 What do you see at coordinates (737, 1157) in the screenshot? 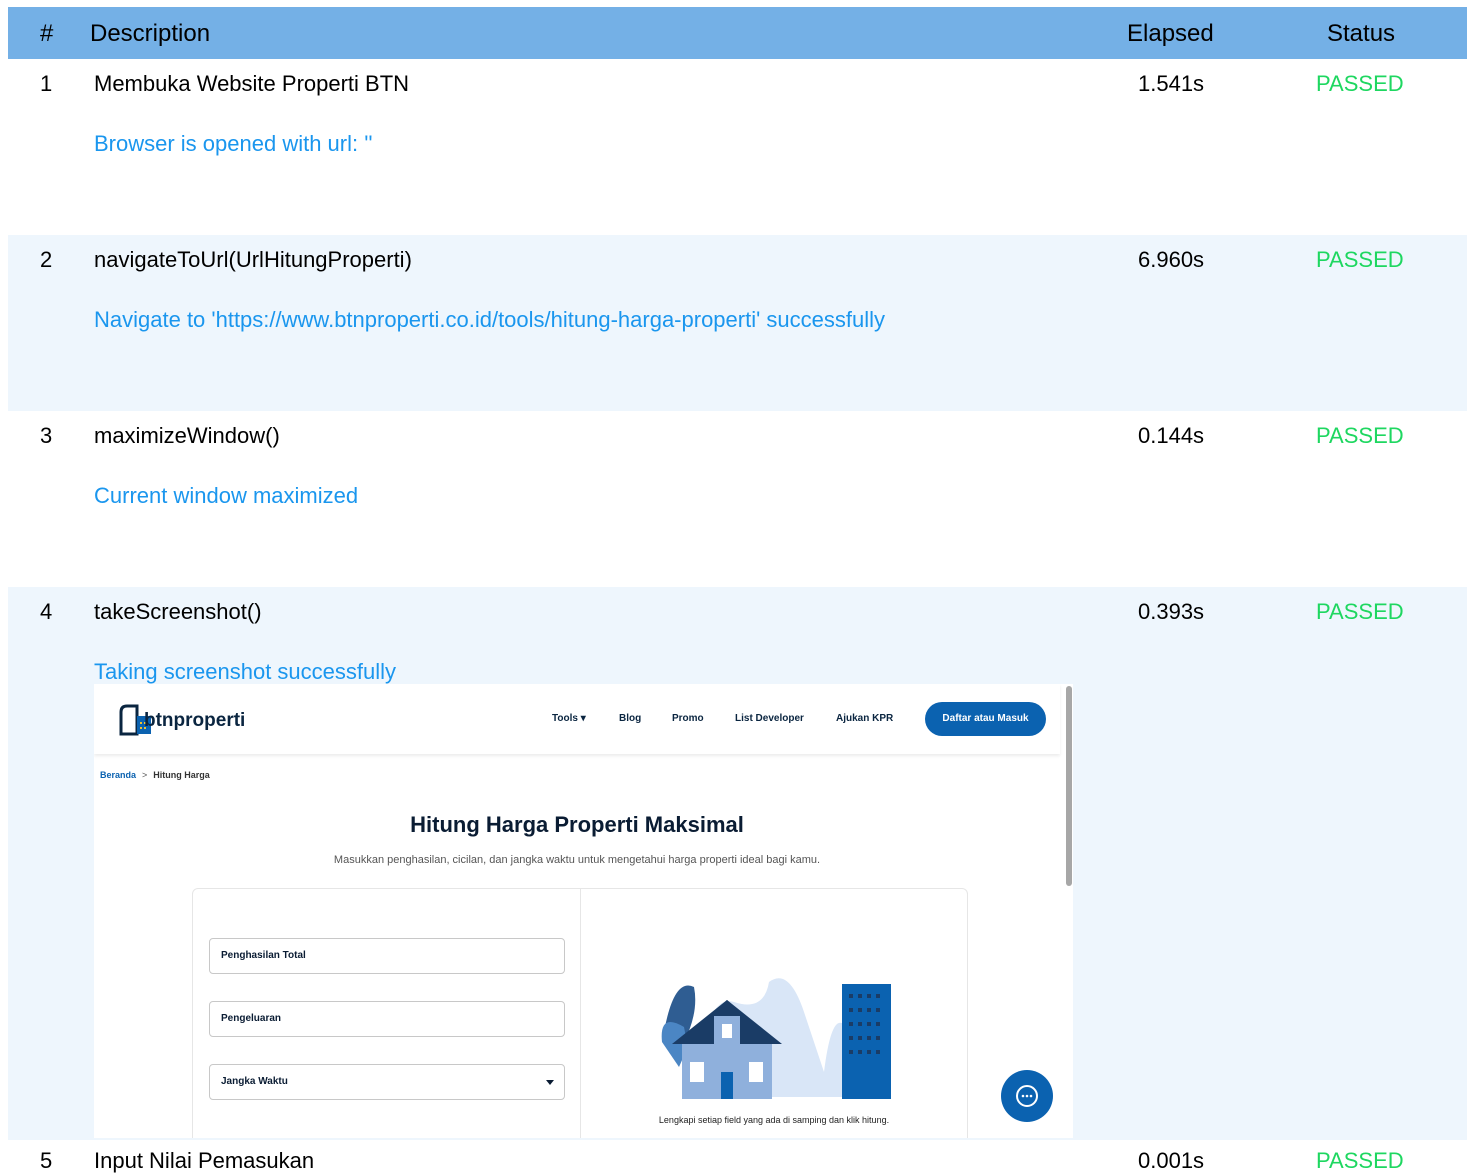
I see `table-row: 5 Input Nilai Pemasukan 0.001s PASSED` at bounding box center [737, 1157].